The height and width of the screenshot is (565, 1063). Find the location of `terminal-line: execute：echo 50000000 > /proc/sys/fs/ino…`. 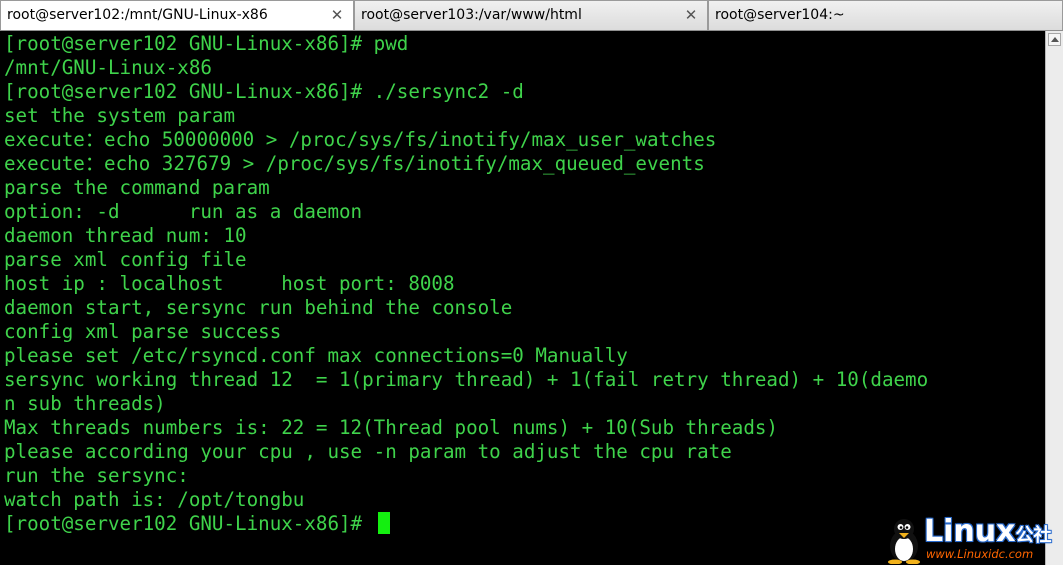

terminal-line: execute：echo 50000000 > /proc/sys/fs/ino… is located at coordinates (360, 139).